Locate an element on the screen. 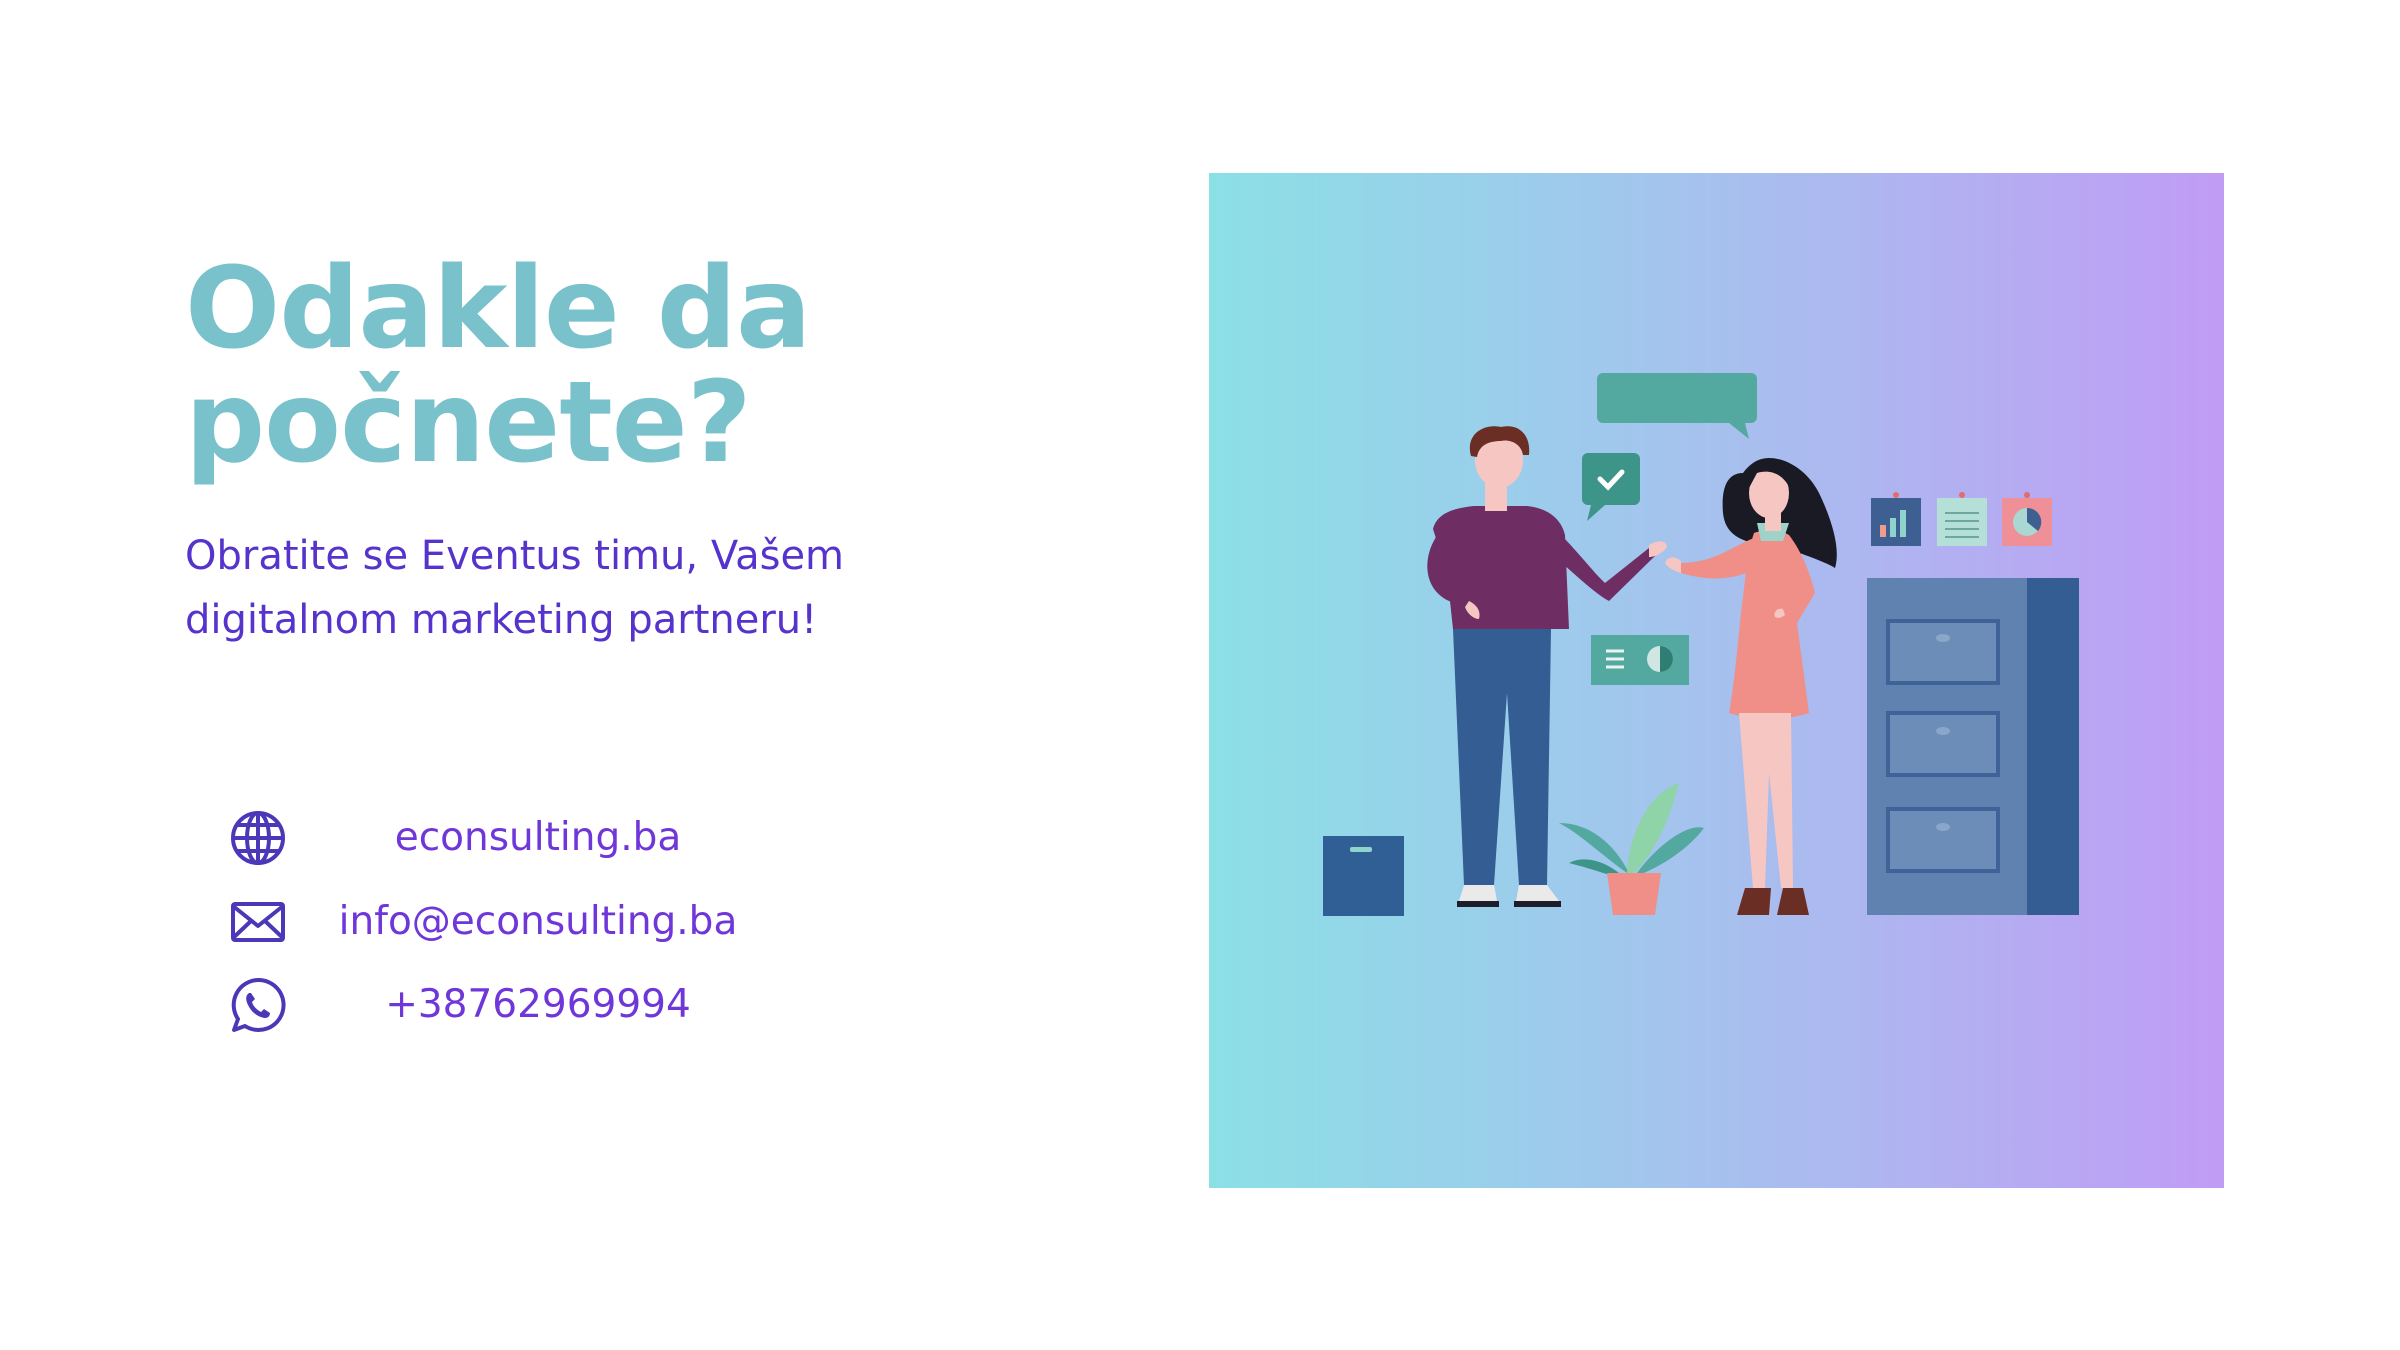  two-people-office-illustration is located at coordinates (1701, 644).